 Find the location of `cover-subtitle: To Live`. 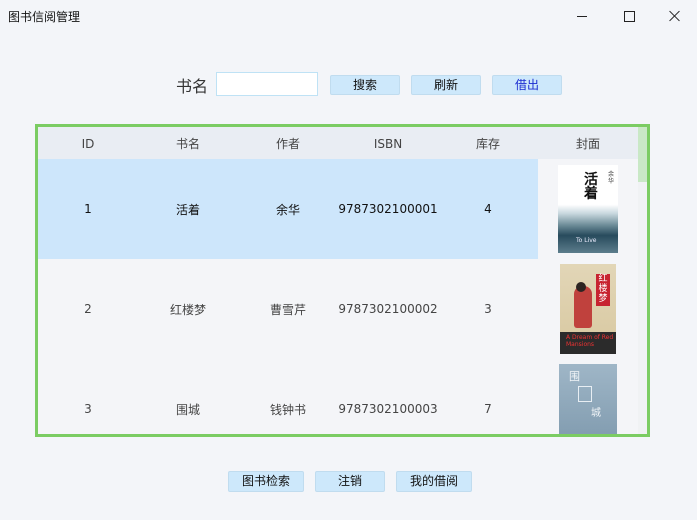

cover-subtitle: To Live is located at coordinates (586, 240).